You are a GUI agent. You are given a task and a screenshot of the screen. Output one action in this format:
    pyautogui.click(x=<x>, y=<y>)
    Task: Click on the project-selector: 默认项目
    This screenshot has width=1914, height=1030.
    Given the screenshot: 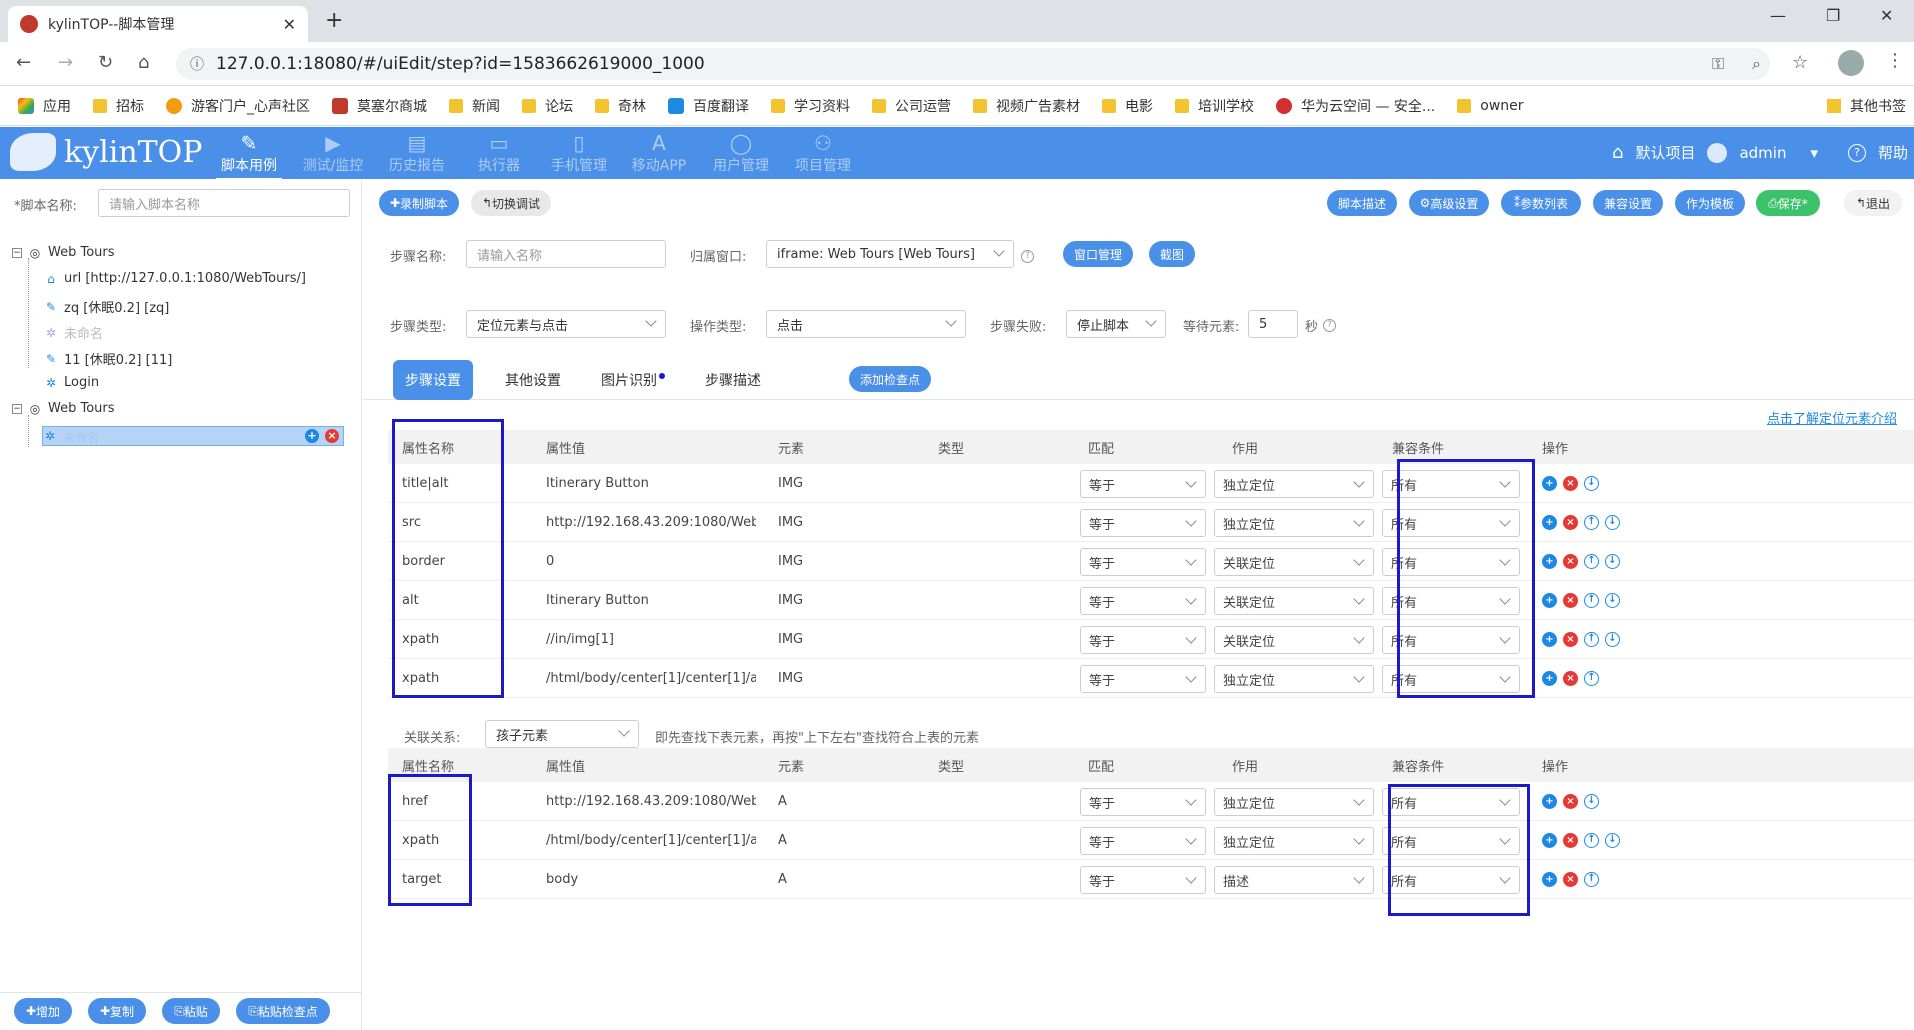 What is the action you would take?
    pyautogui.click(x=1665, y=152)
    